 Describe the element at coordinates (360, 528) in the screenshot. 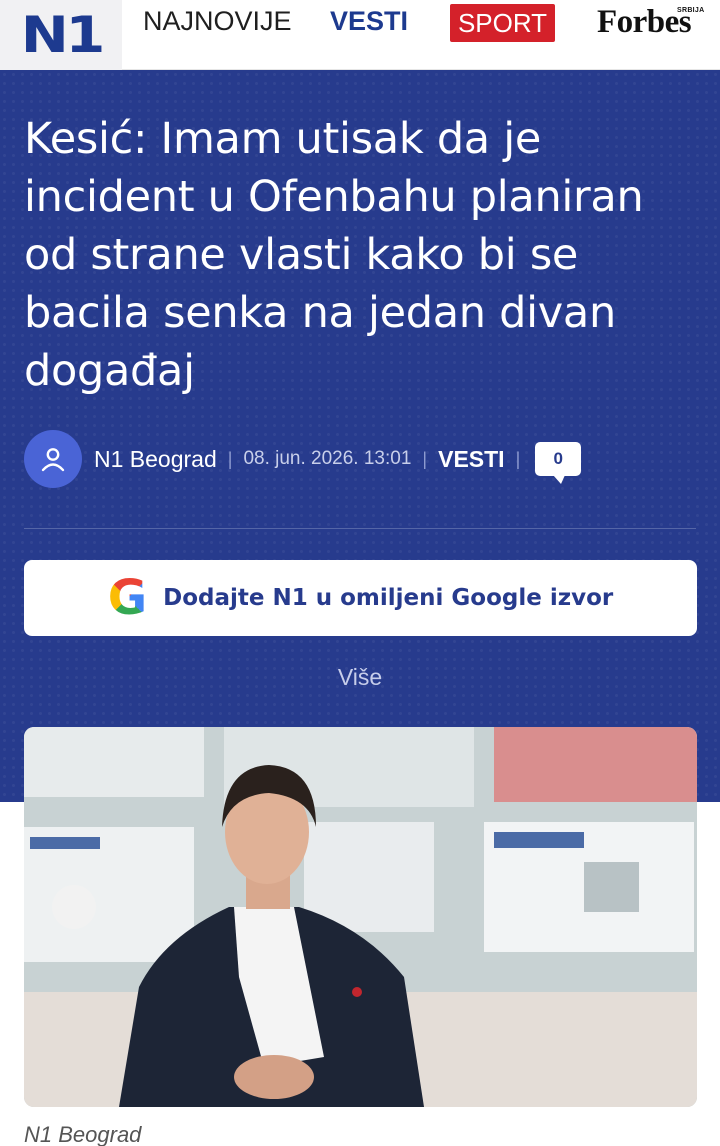

I see `divider` at that location.